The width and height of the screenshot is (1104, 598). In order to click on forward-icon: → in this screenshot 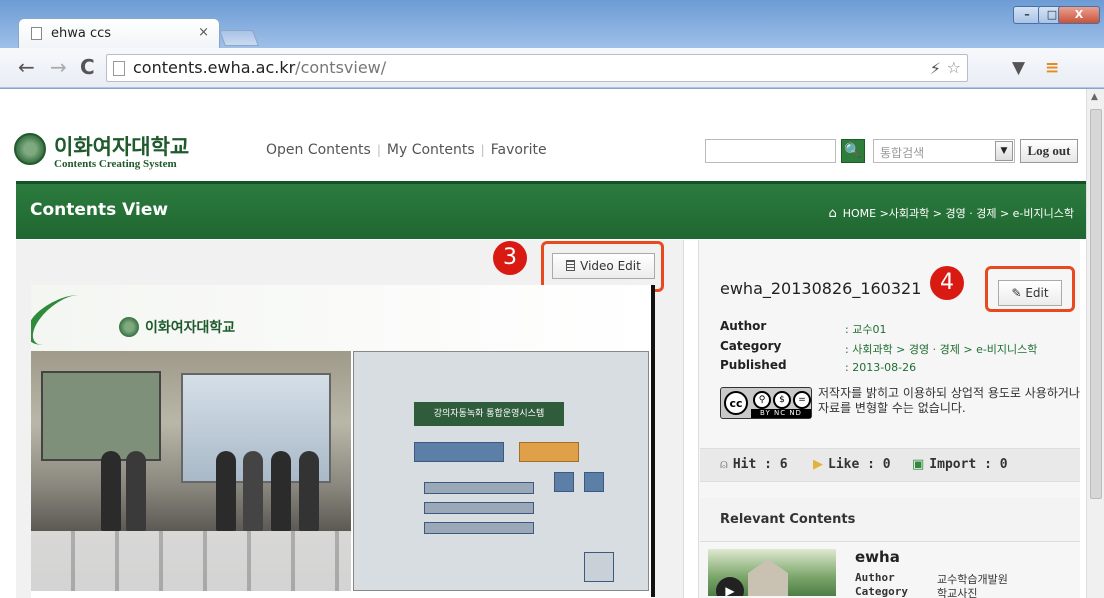, I will do `click(58, 67)`.